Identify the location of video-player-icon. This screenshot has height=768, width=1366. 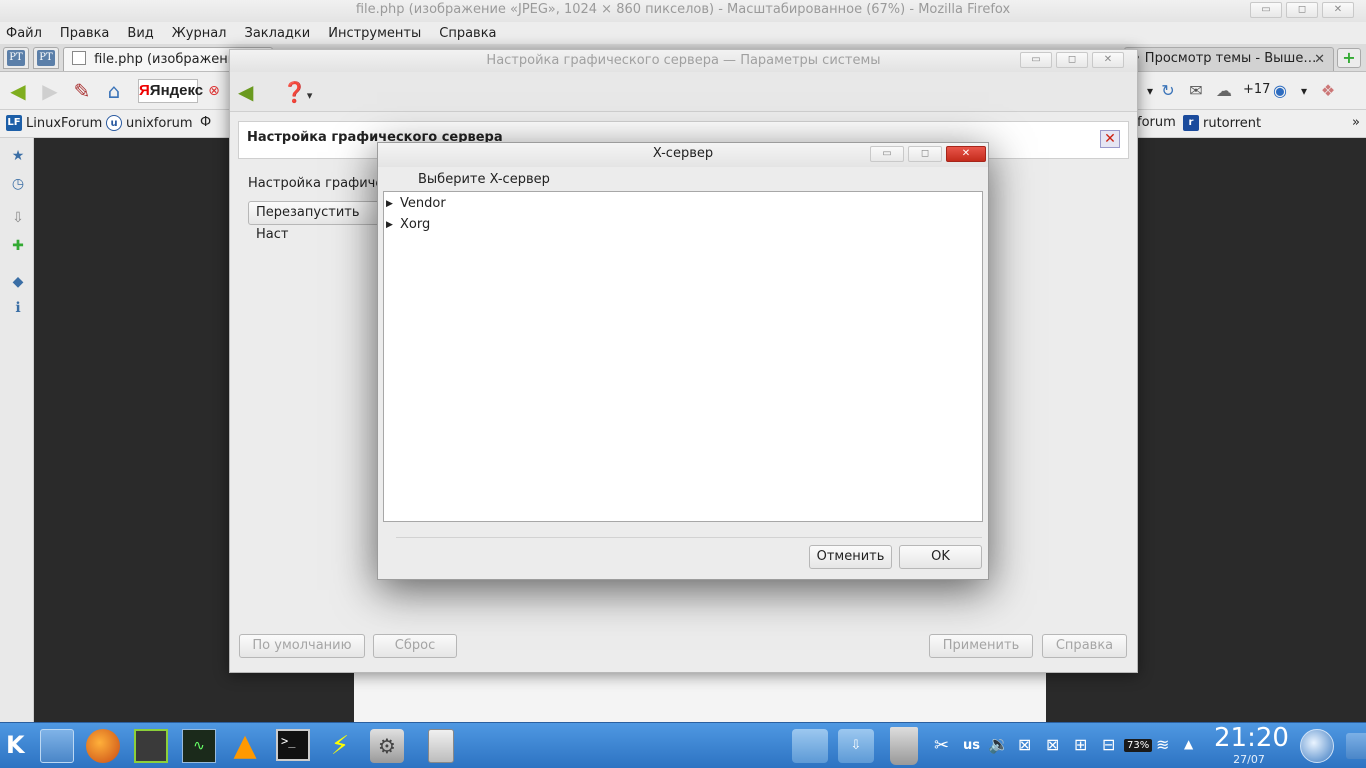
(151, 746).